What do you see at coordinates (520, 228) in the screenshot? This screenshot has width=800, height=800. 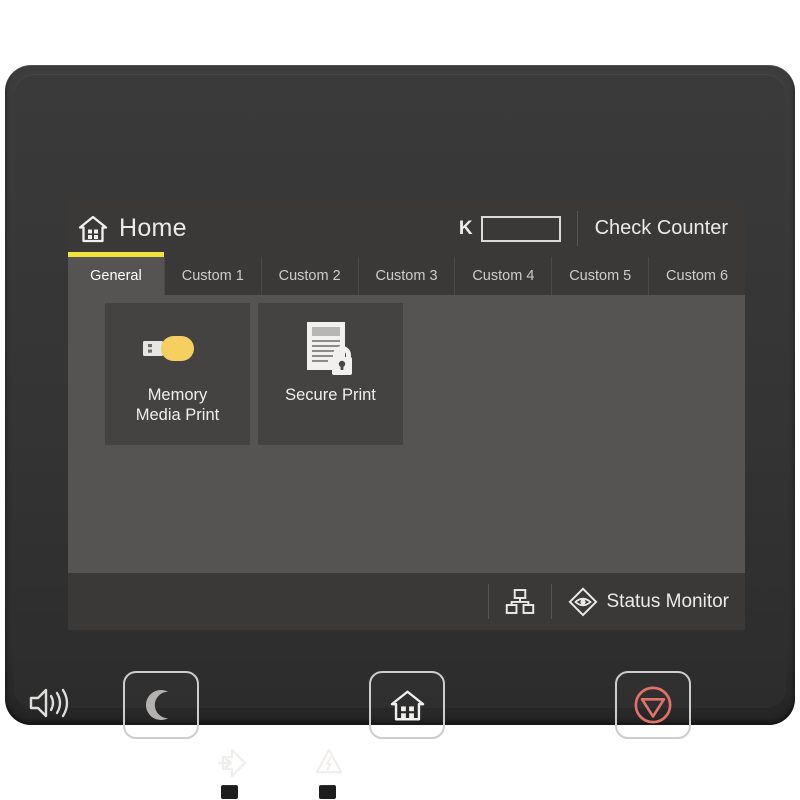 I see `toner-level-bar` at bounding box center [520, 228].